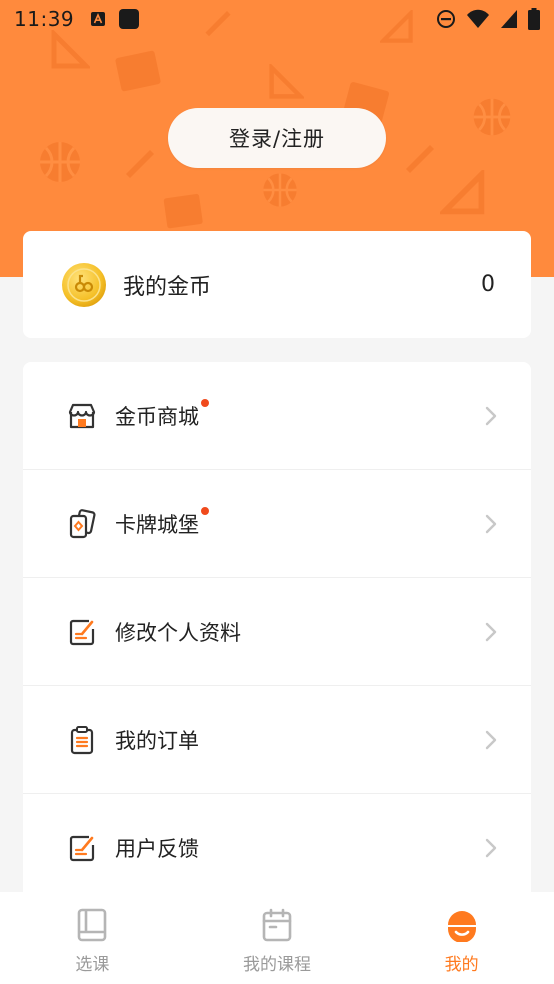  What do you see at coordinates (82, 739) in the screenshot?
I see `clipboard-icon` at bounding box center [82, 739].